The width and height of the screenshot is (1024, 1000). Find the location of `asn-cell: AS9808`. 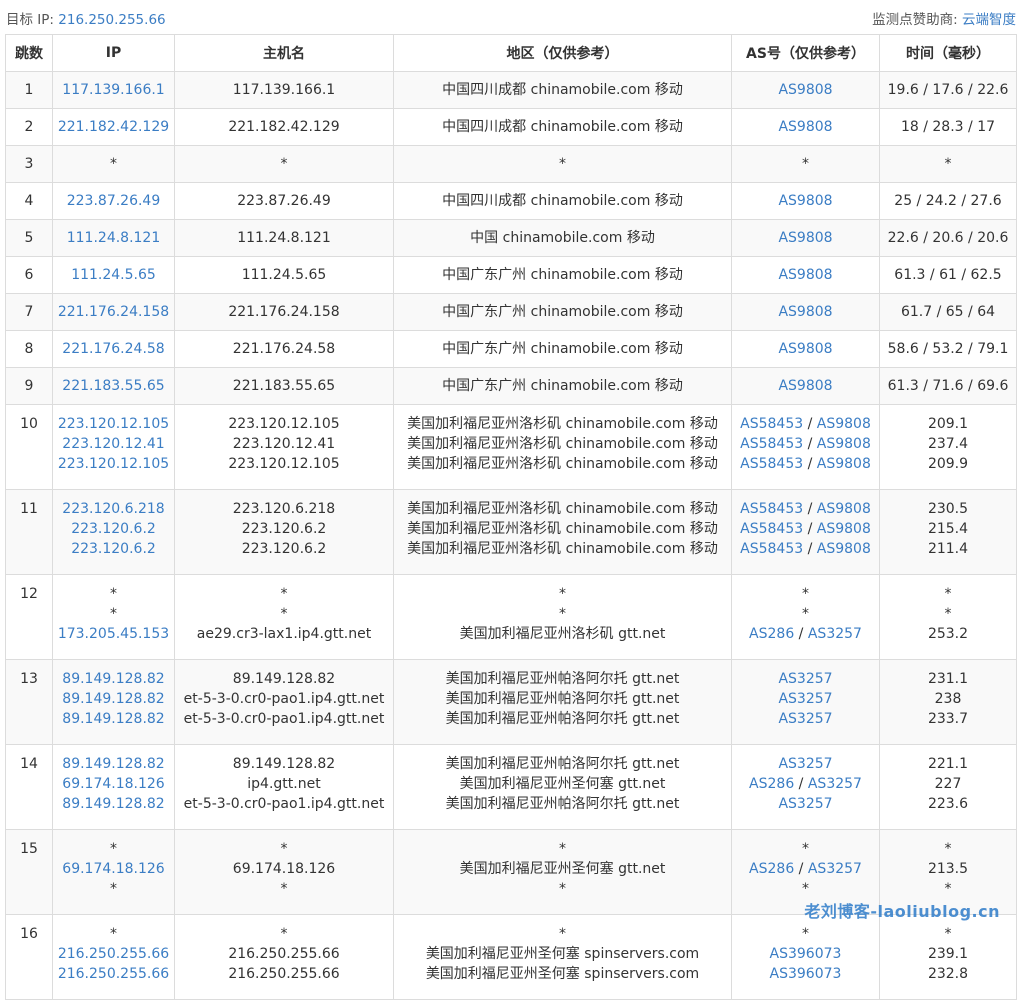

asn-cell: AS9808 is located at coordinates (805, 90).